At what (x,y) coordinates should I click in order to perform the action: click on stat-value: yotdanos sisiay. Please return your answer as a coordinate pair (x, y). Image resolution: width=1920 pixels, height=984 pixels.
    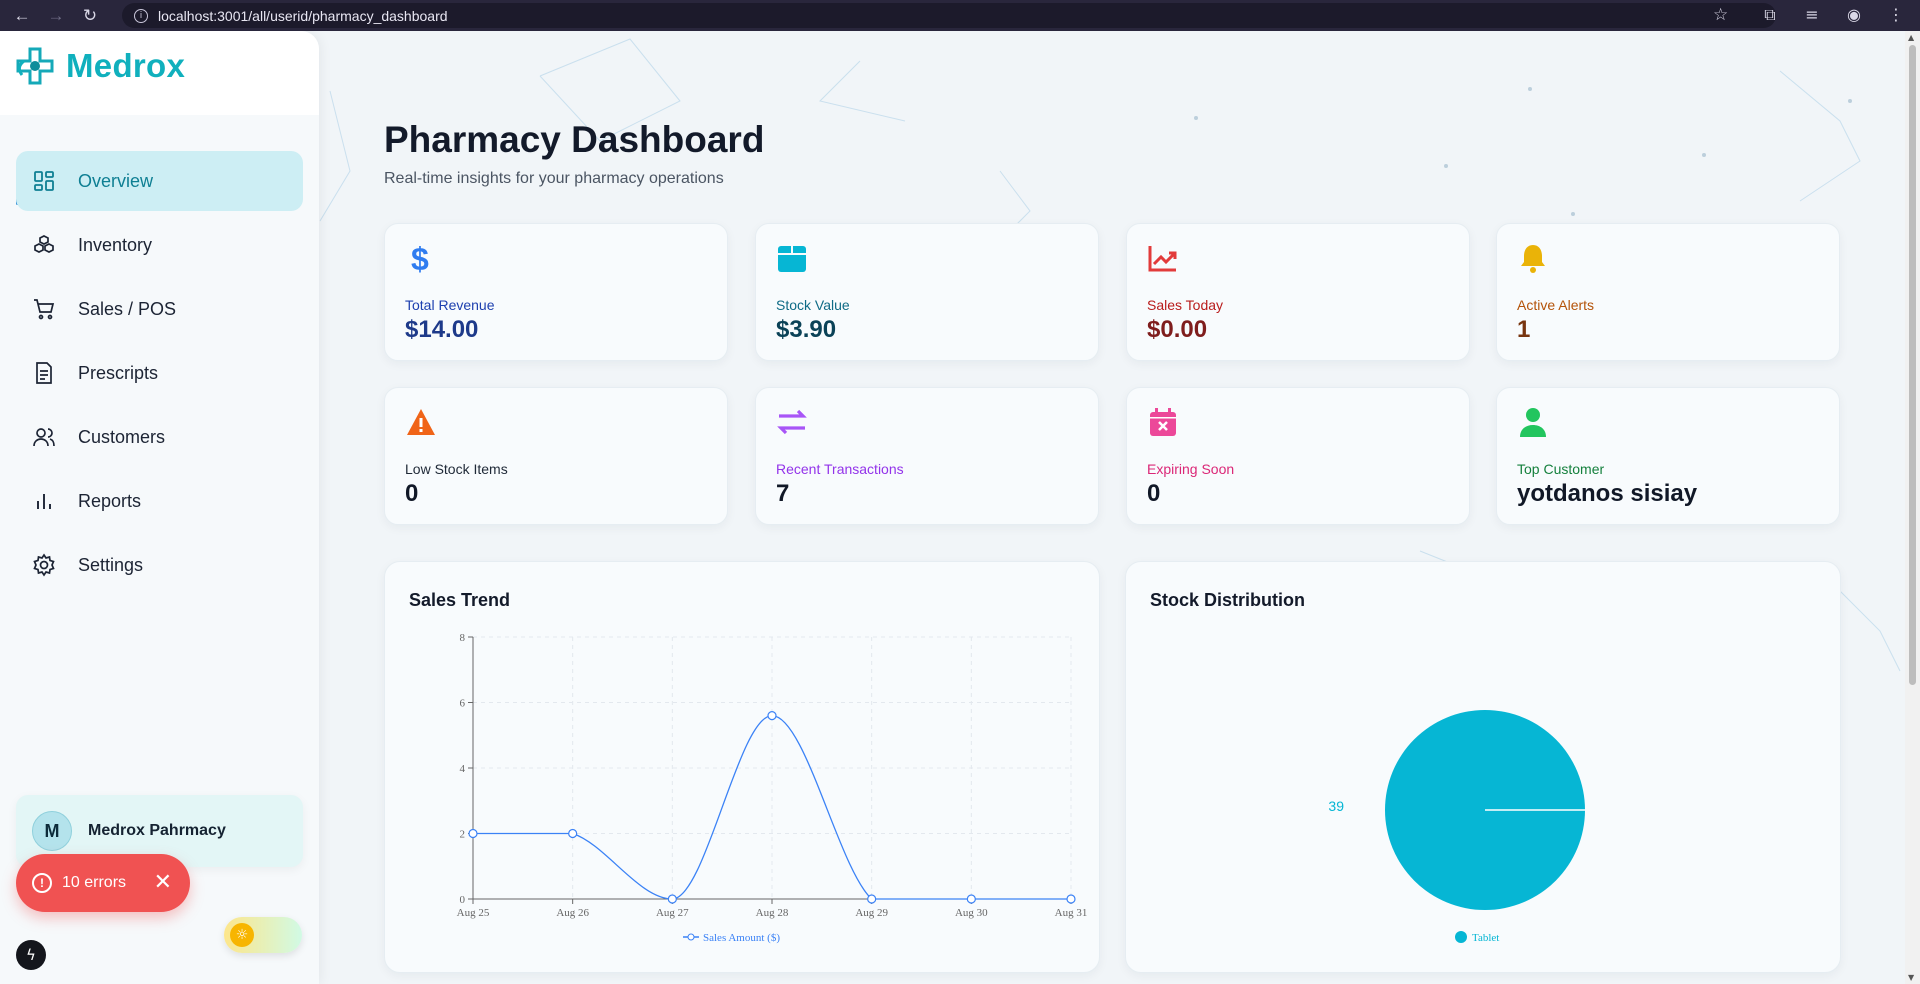
    Looking at the image, I should click on (1607, 493).